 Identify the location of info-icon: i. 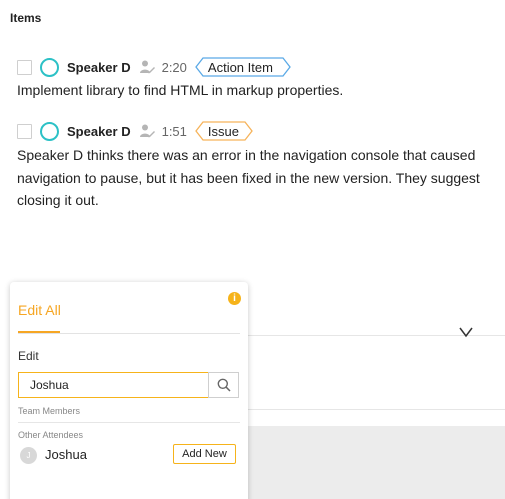
(234, 298).